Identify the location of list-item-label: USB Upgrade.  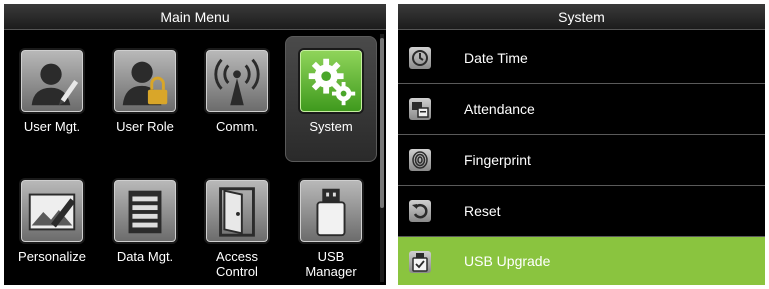
(507, 261).